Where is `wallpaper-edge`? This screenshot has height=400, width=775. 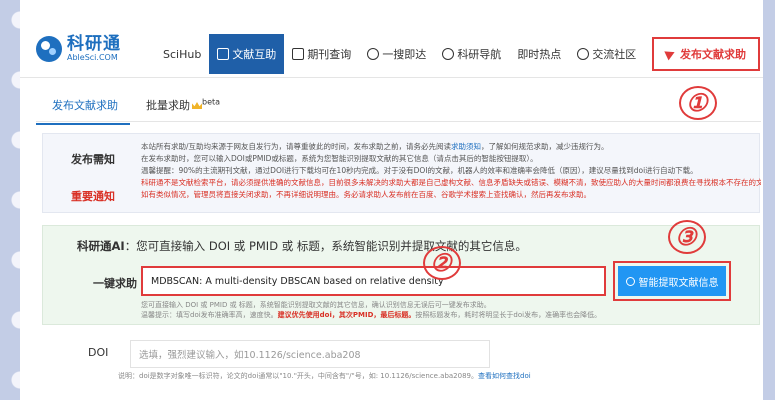 wallpaper-edge is located at coordinates (769, 200).